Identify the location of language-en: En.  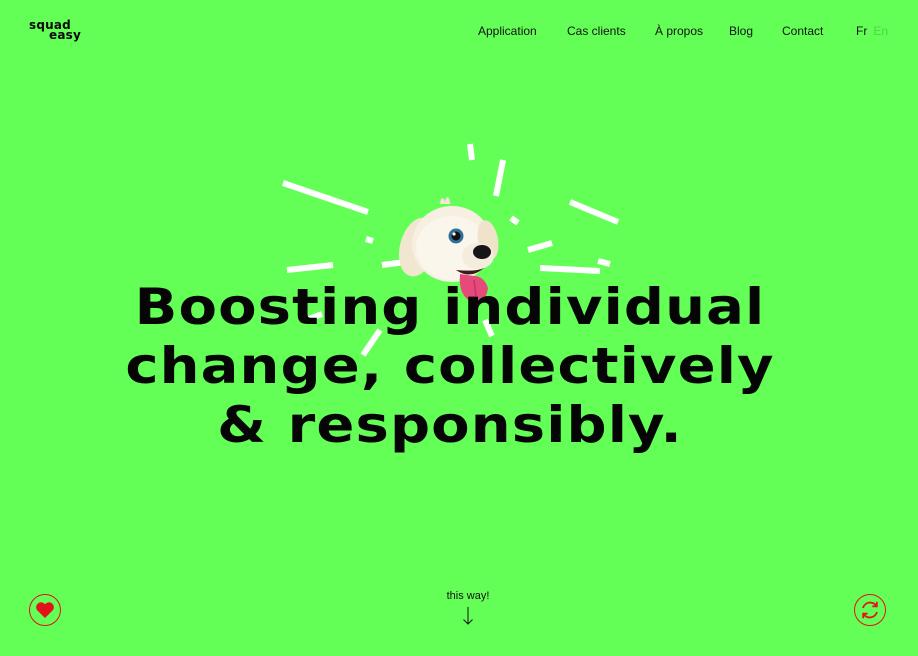
(880, 31).